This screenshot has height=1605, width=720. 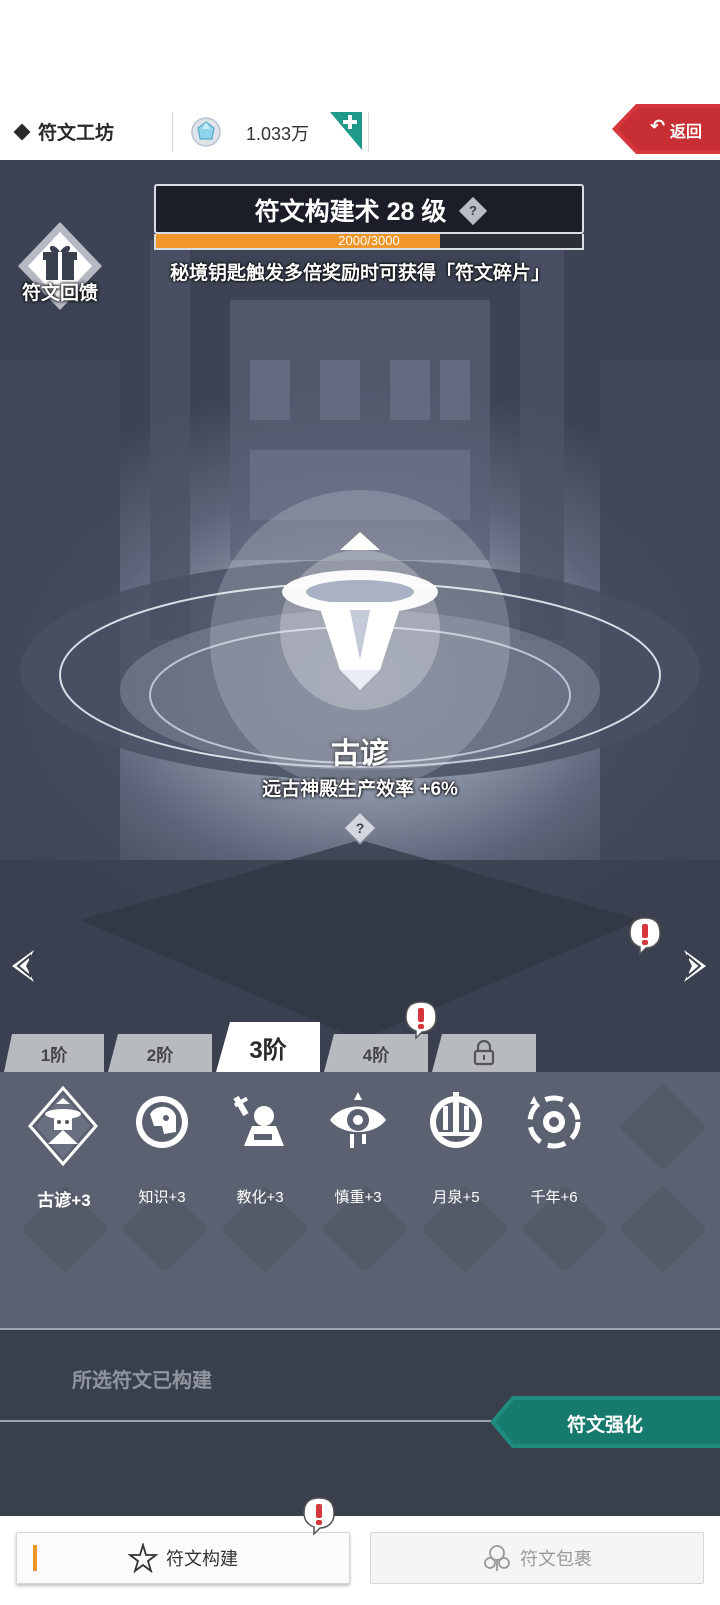 I want to click on doctrine-icon, so click(x=258, y=1120).